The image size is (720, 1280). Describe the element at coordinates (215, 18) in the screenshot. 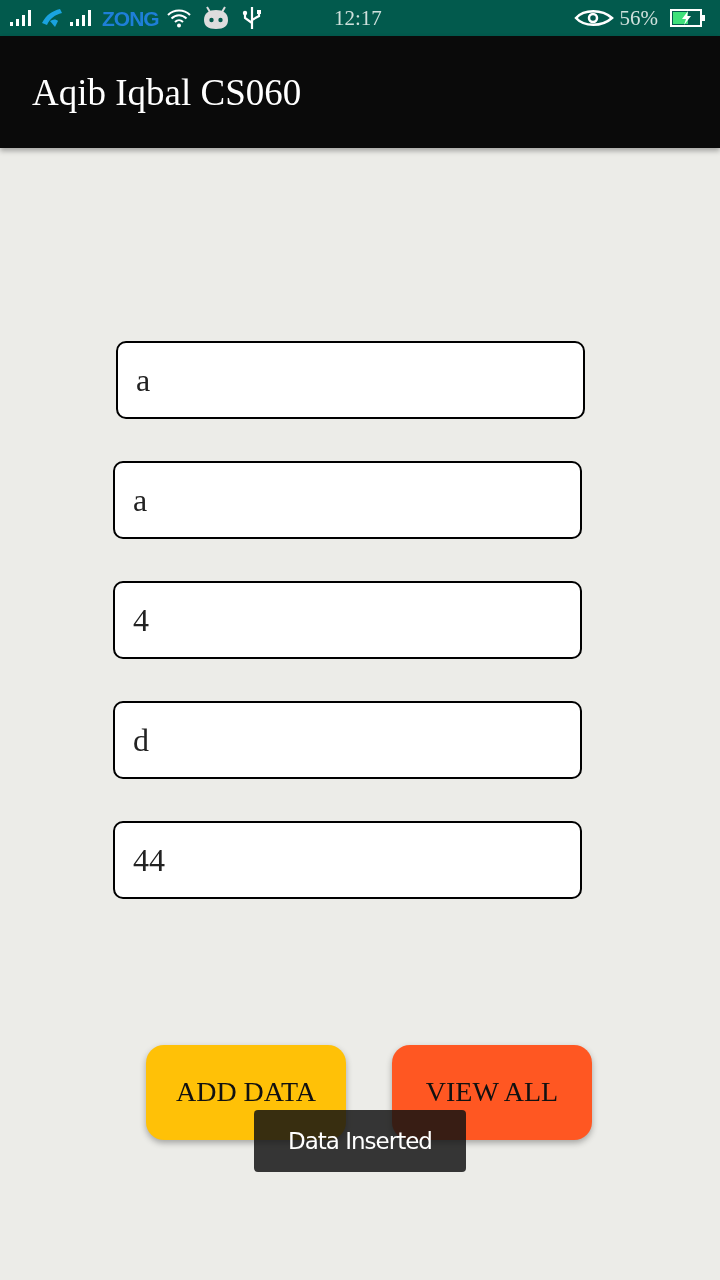

I see `android-icon` at that location.